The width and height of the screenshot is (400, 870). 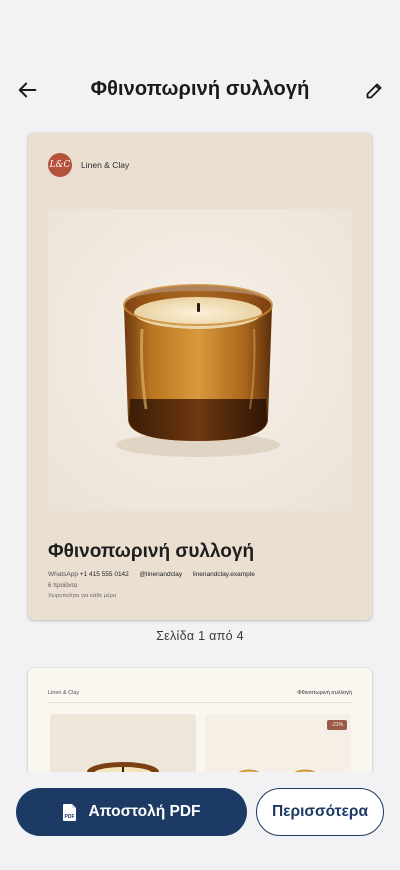 I want to click on brand-name: Linen & Clay, so click(x=105, y=165).